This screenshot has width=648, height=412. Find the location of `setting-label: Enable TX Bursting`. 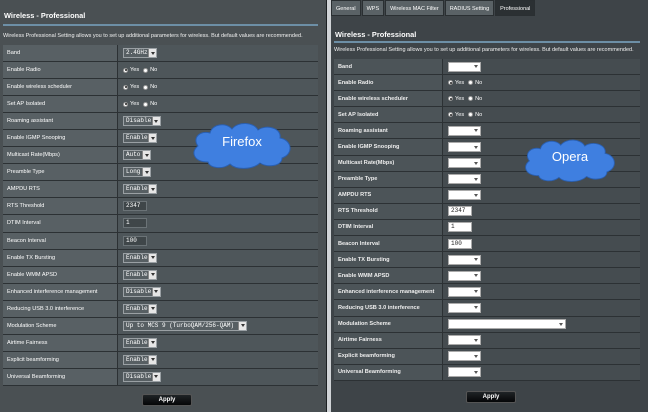

setting-label: Enable TX Bursting is located at coordinates (388, 260).